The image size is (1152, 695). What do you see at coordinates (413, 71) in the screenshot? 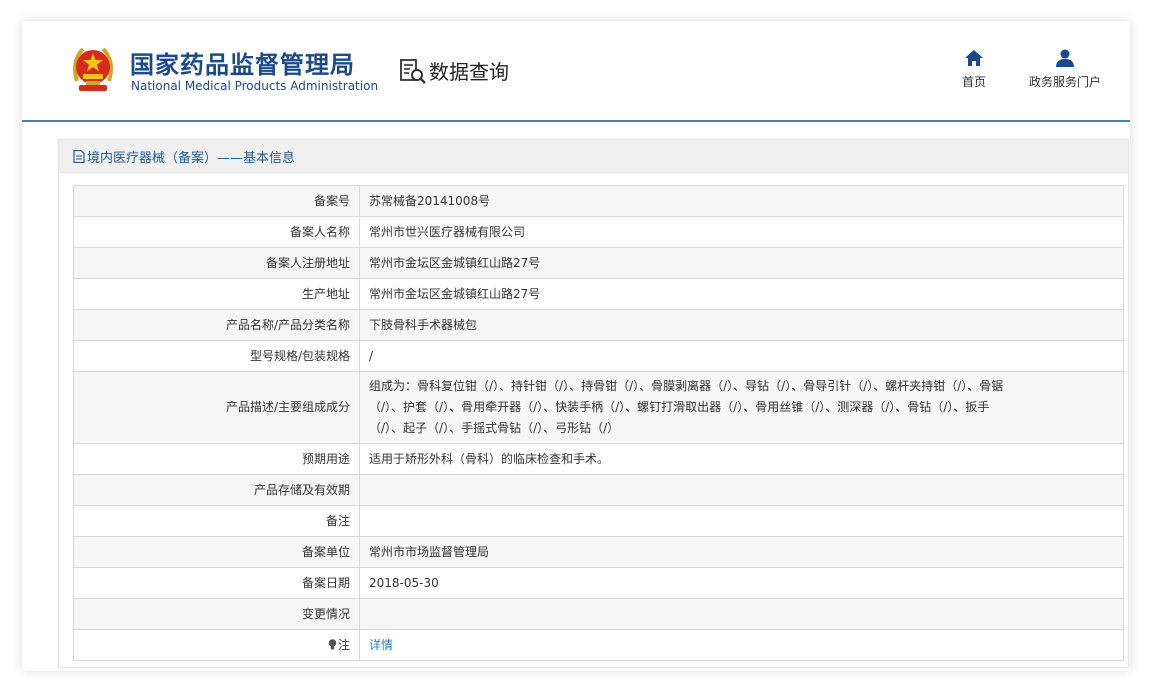
I see `search-document-icon` at bounding box center [413, 71].